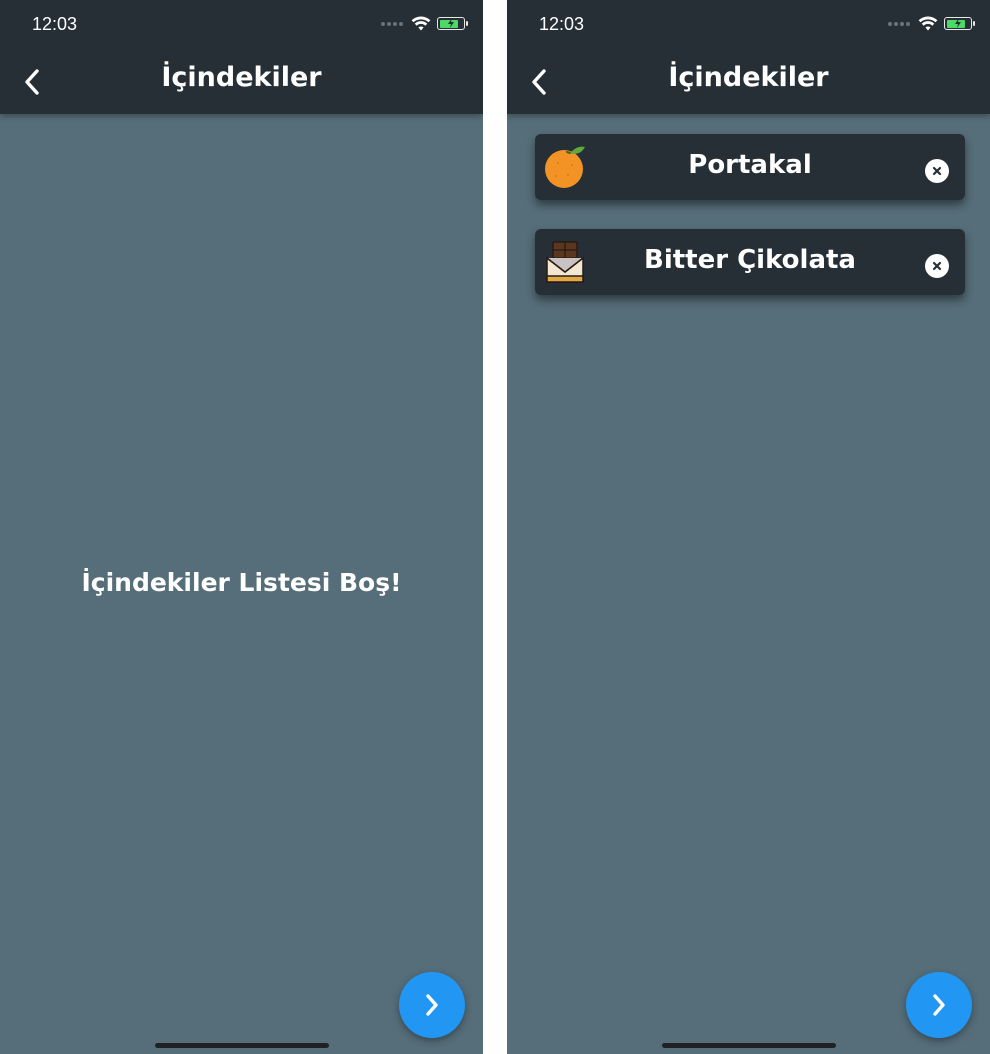  I want to click on ingredient-item-bitter-cikolata: Bitter Çikolata, so click(750, 262).